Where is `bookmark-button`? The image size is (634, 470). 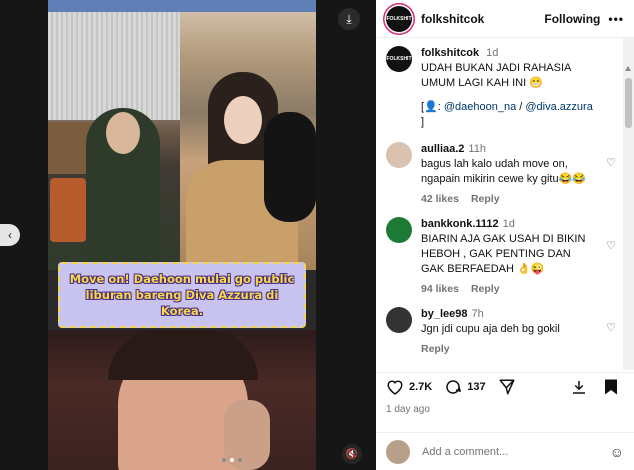
bookmark-button is located at coordinates (613, 387).